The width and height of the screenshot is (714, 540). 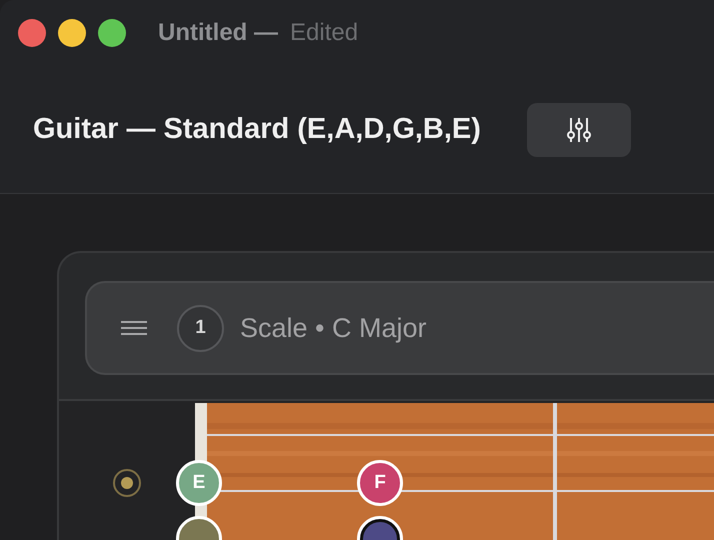 I want to click on window-title: Untitled —, so click(x=218, y=33).